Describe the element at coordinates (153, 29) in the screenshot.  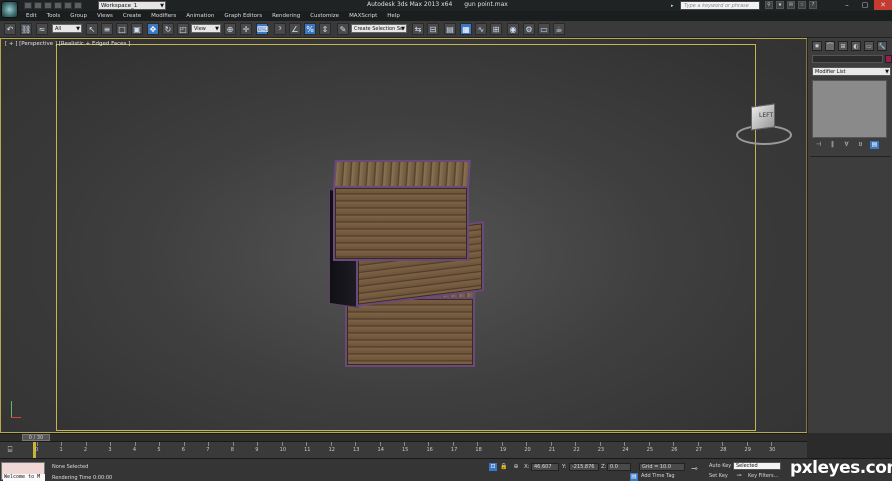
I see `move-icon: ✥` at that location.